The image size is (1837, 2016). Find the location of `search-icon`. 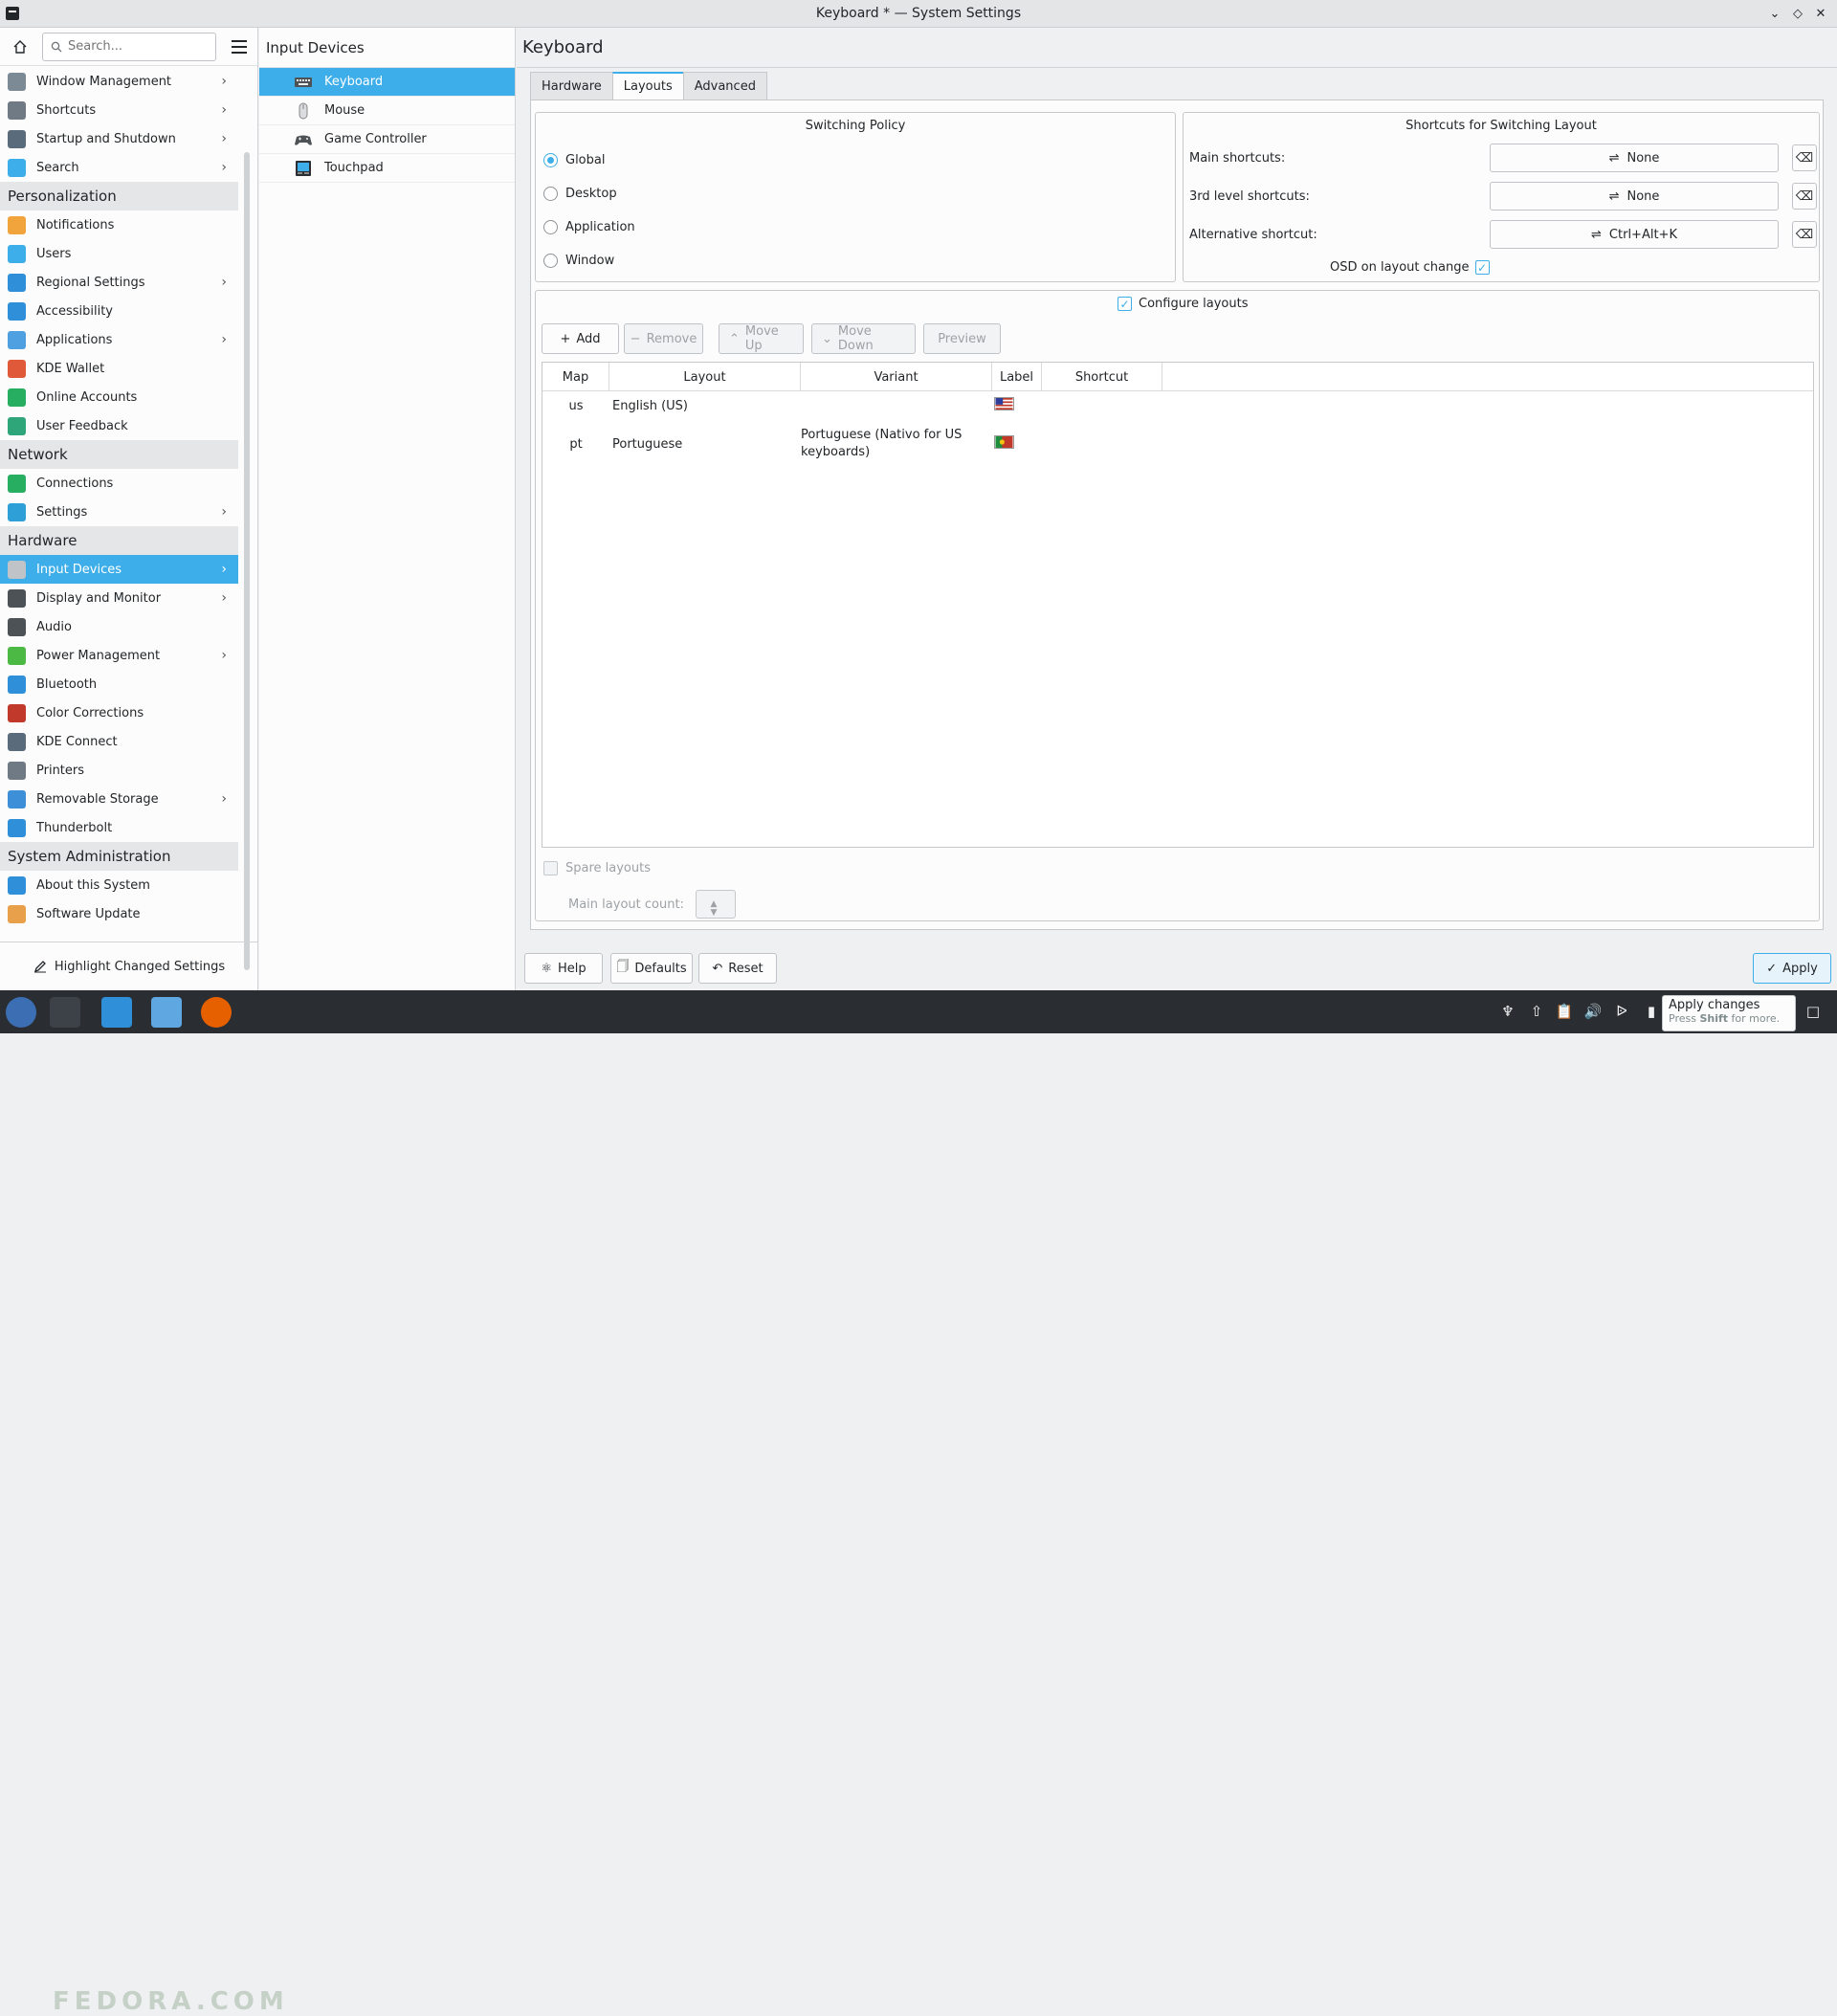

search-icon is located at coordinates (17, 167).